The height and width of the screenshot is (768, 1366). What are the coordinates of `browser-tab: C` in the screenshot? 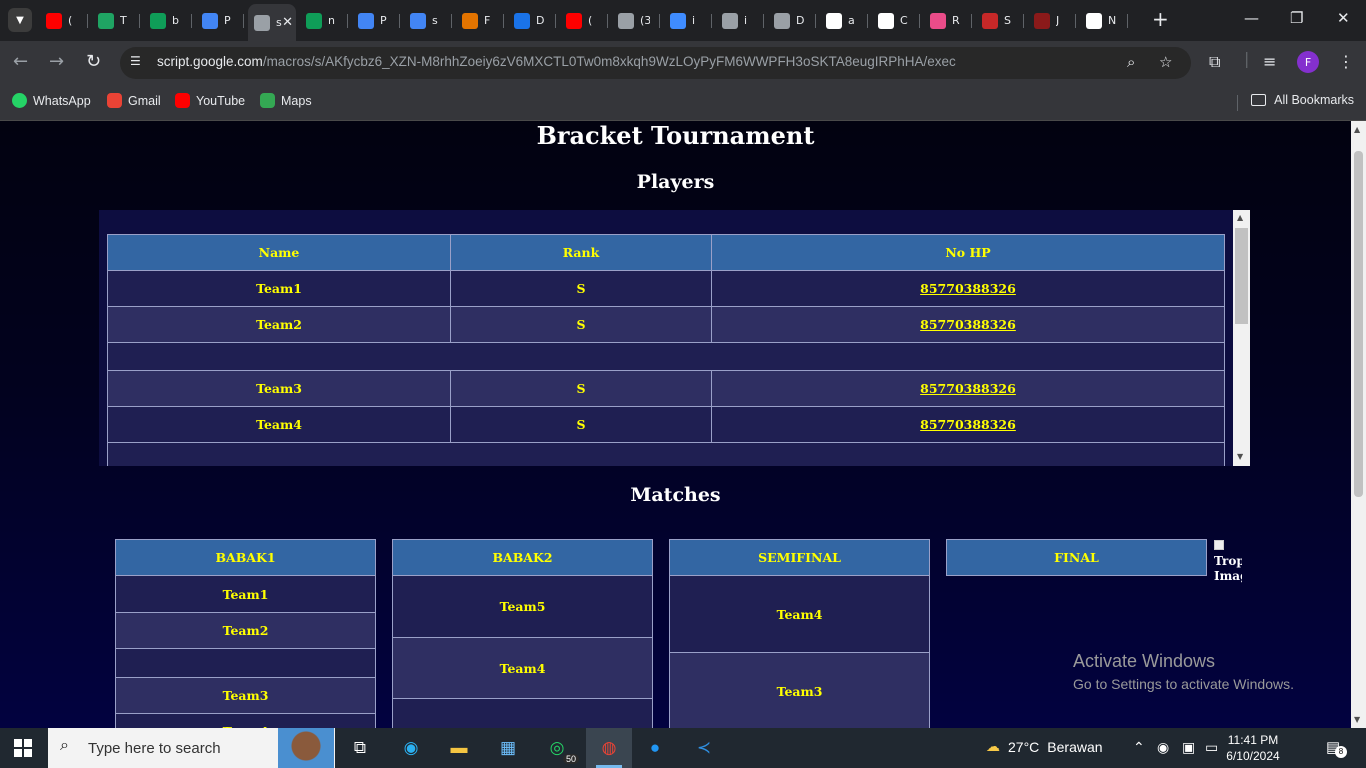 It's located at (896, 20).